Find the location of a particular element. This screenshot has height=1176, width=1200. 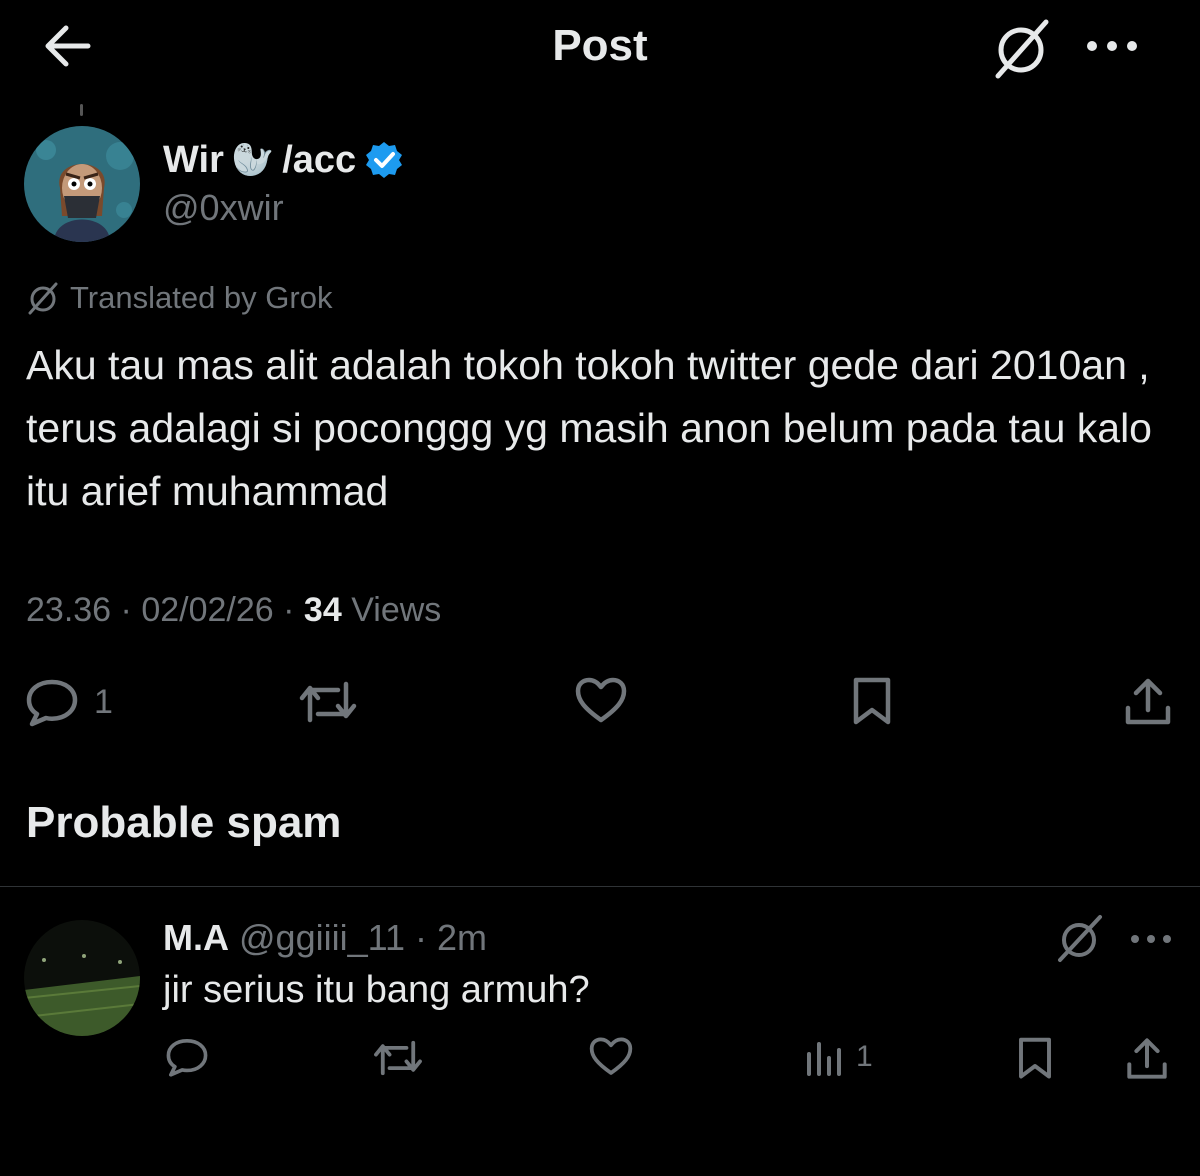

reply-views-count: 1 is located at coordinates (864, 1056).